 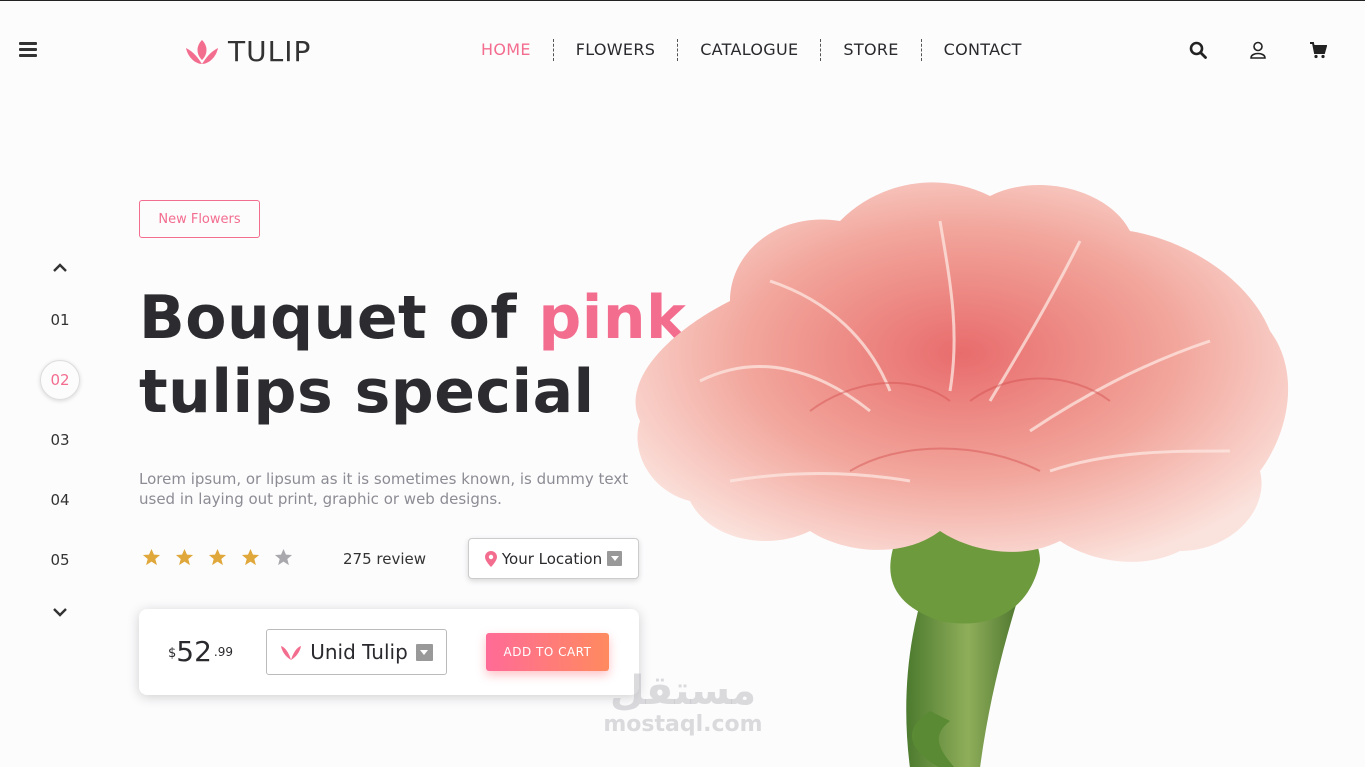 What do you see at coordinates (748, 50) in the screenshot?
I see `nav-catalogue: CATALOGUE` at bounding box center [748, 50].